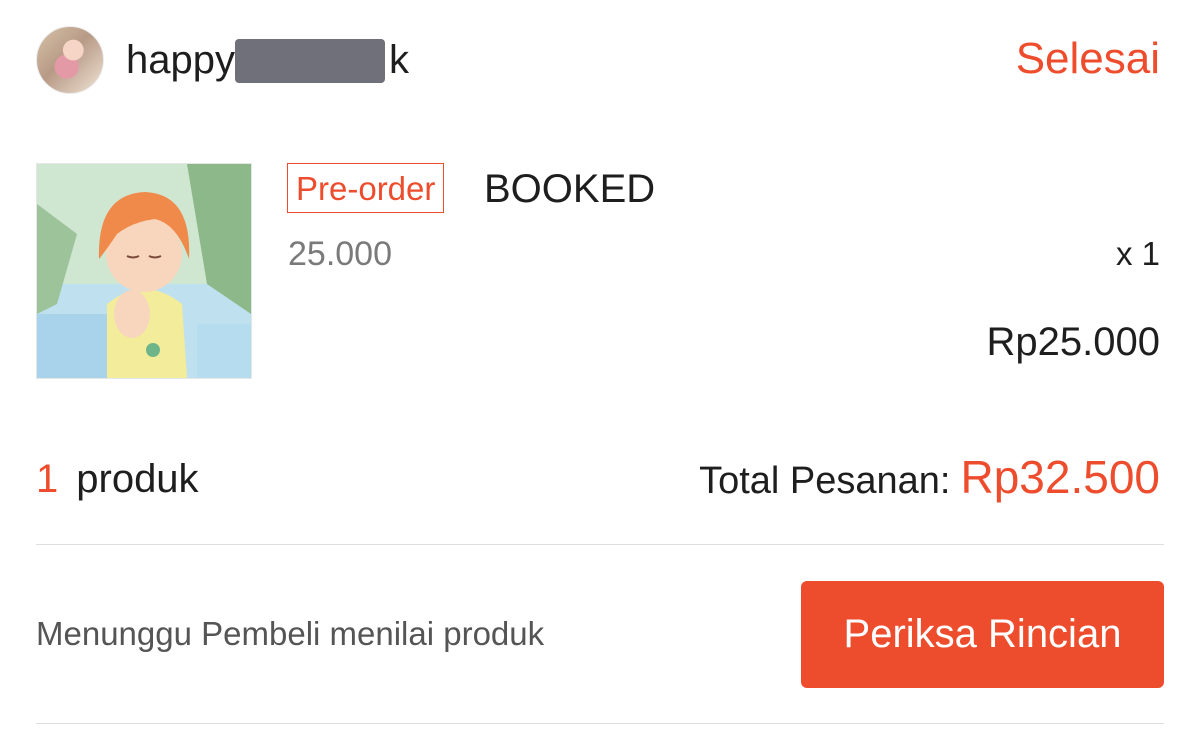 This screenshot has height=731, width=1200. Describe the element at coordinates (70, 60) in the screenshot. I see `seller-avatar` at that location.